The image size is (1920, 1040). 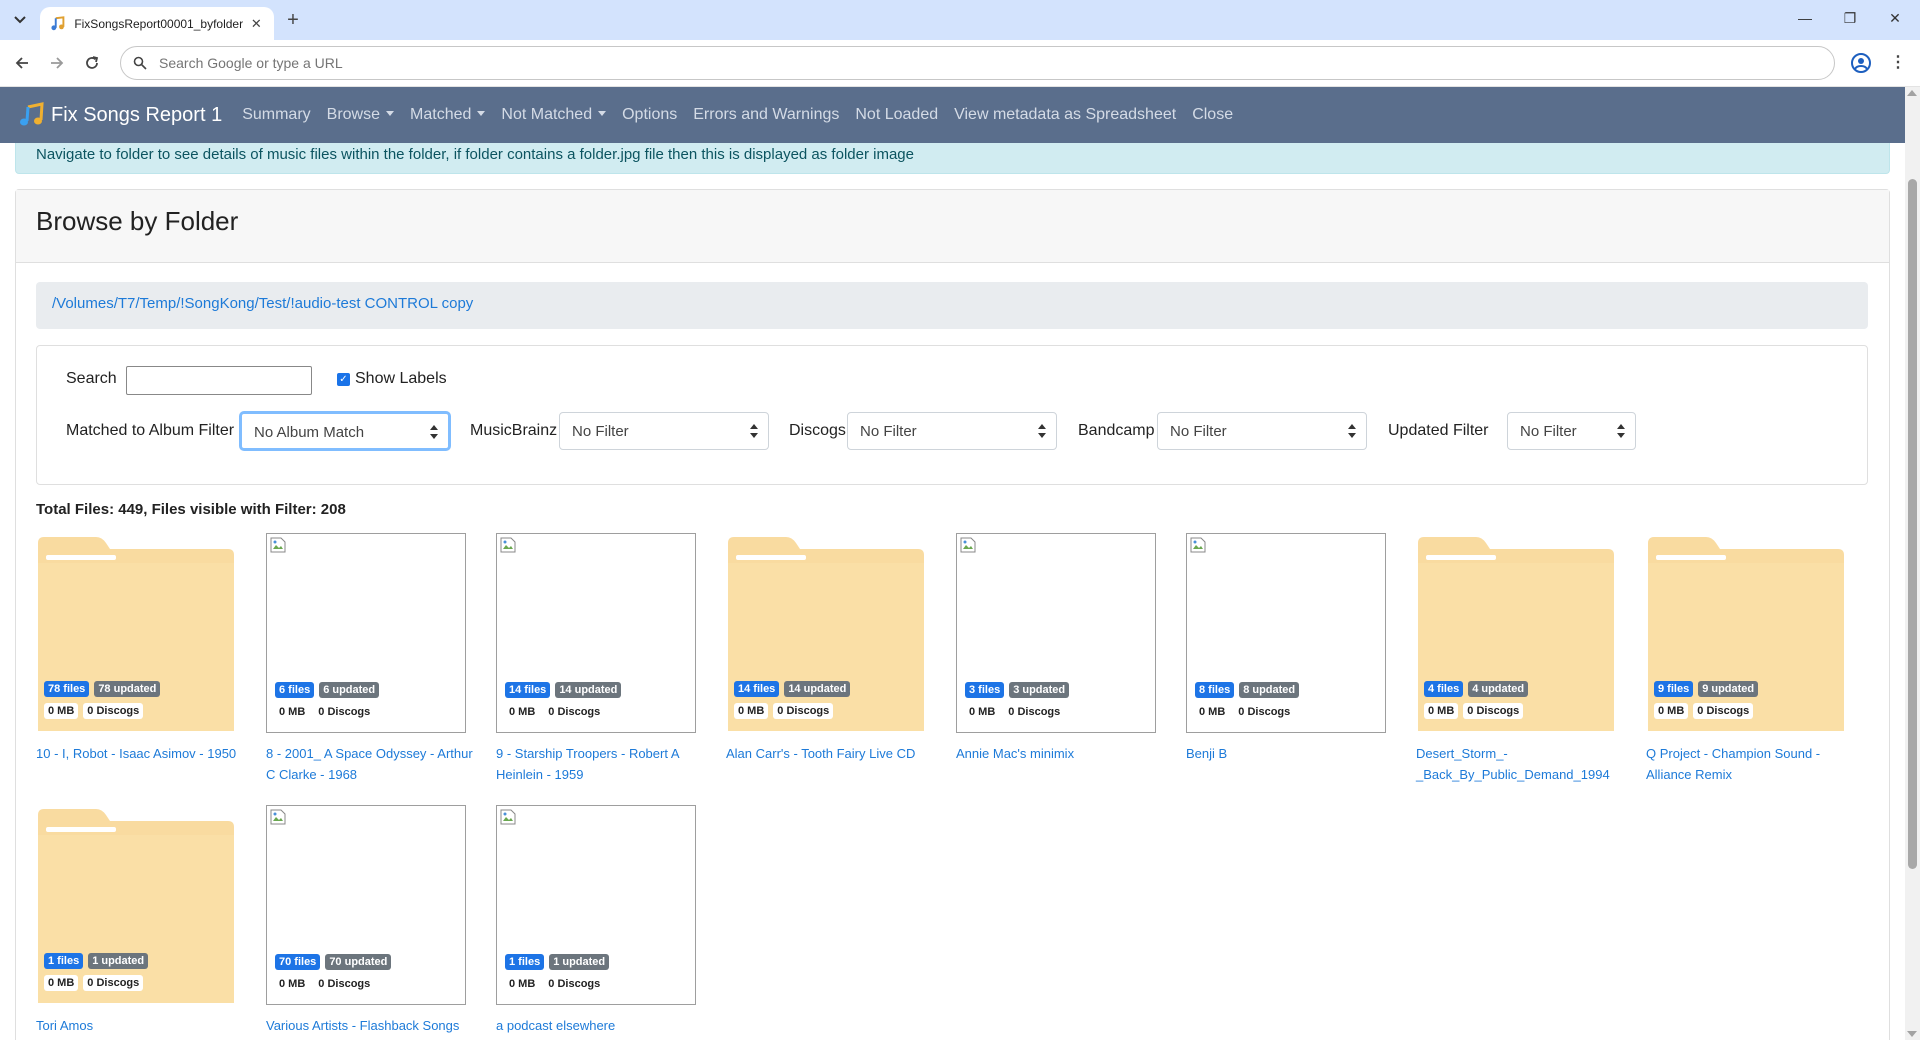 I want to click on folder-badges: 78 files 78 updated, so click(x=104, y=689).